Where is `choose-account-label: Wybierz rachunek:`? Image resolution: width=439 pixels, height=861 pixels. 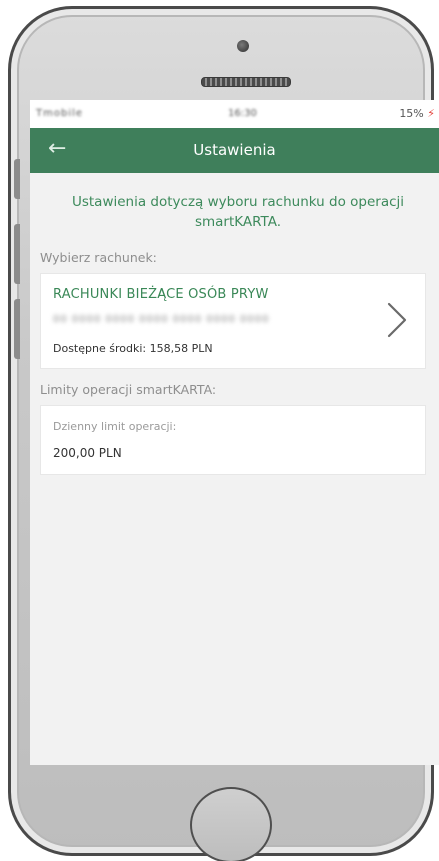
choose-account-label: Wybierz rachunek: is located at coordinates (98, 257).